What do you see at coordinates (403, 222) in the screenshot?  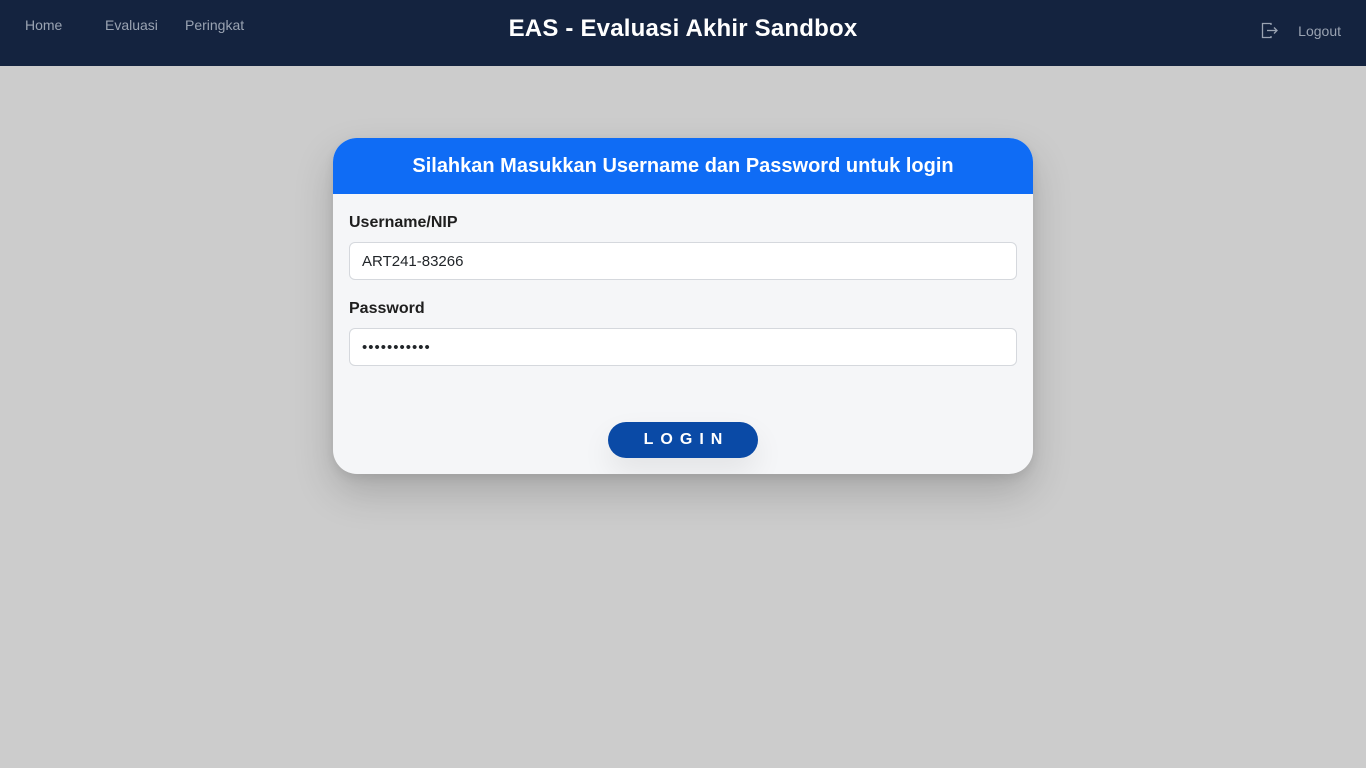 I see `username-label: Username/NIP` at bounding box center [403, 222].